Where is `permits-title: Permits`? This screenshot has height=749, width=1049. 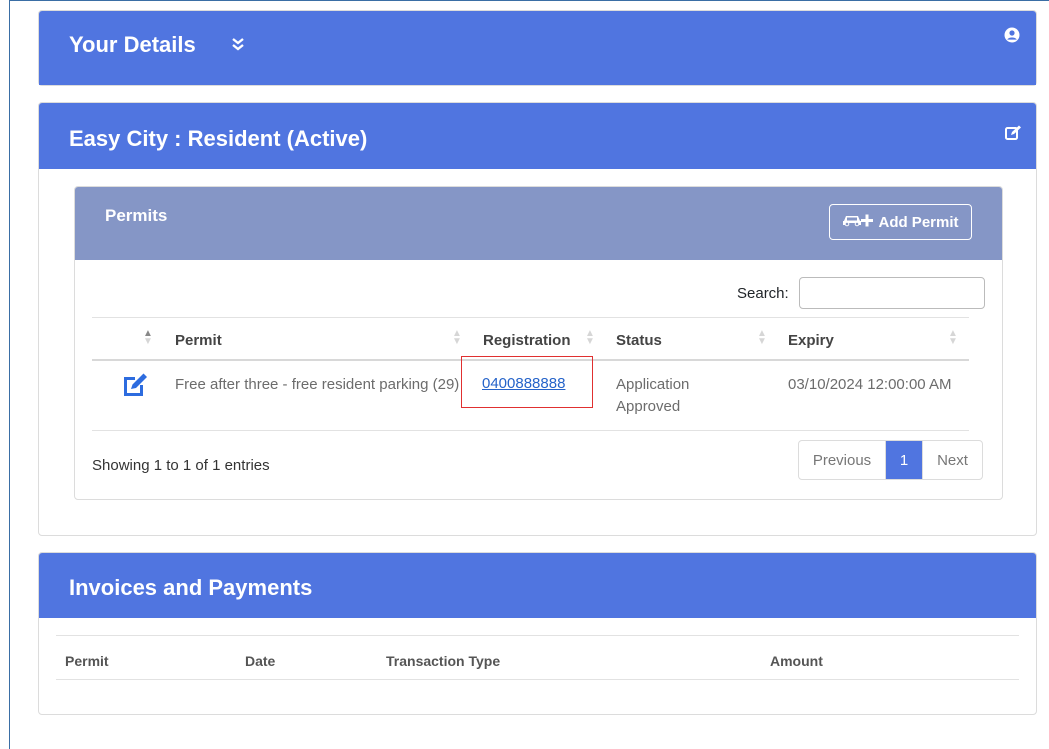 permits-title: Permits is located at coordinates (136, 215).